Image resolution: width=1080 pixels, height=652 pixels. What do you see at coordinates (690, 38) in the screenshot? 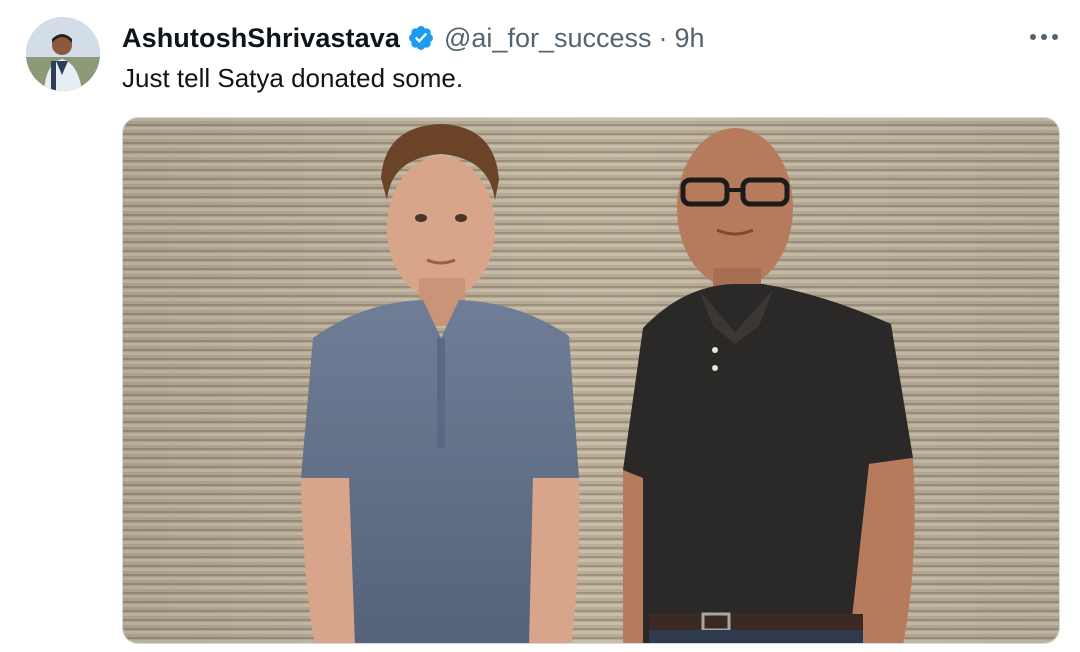
I see `tweet-timestamp: 9h` at bounding box center [690, 38].